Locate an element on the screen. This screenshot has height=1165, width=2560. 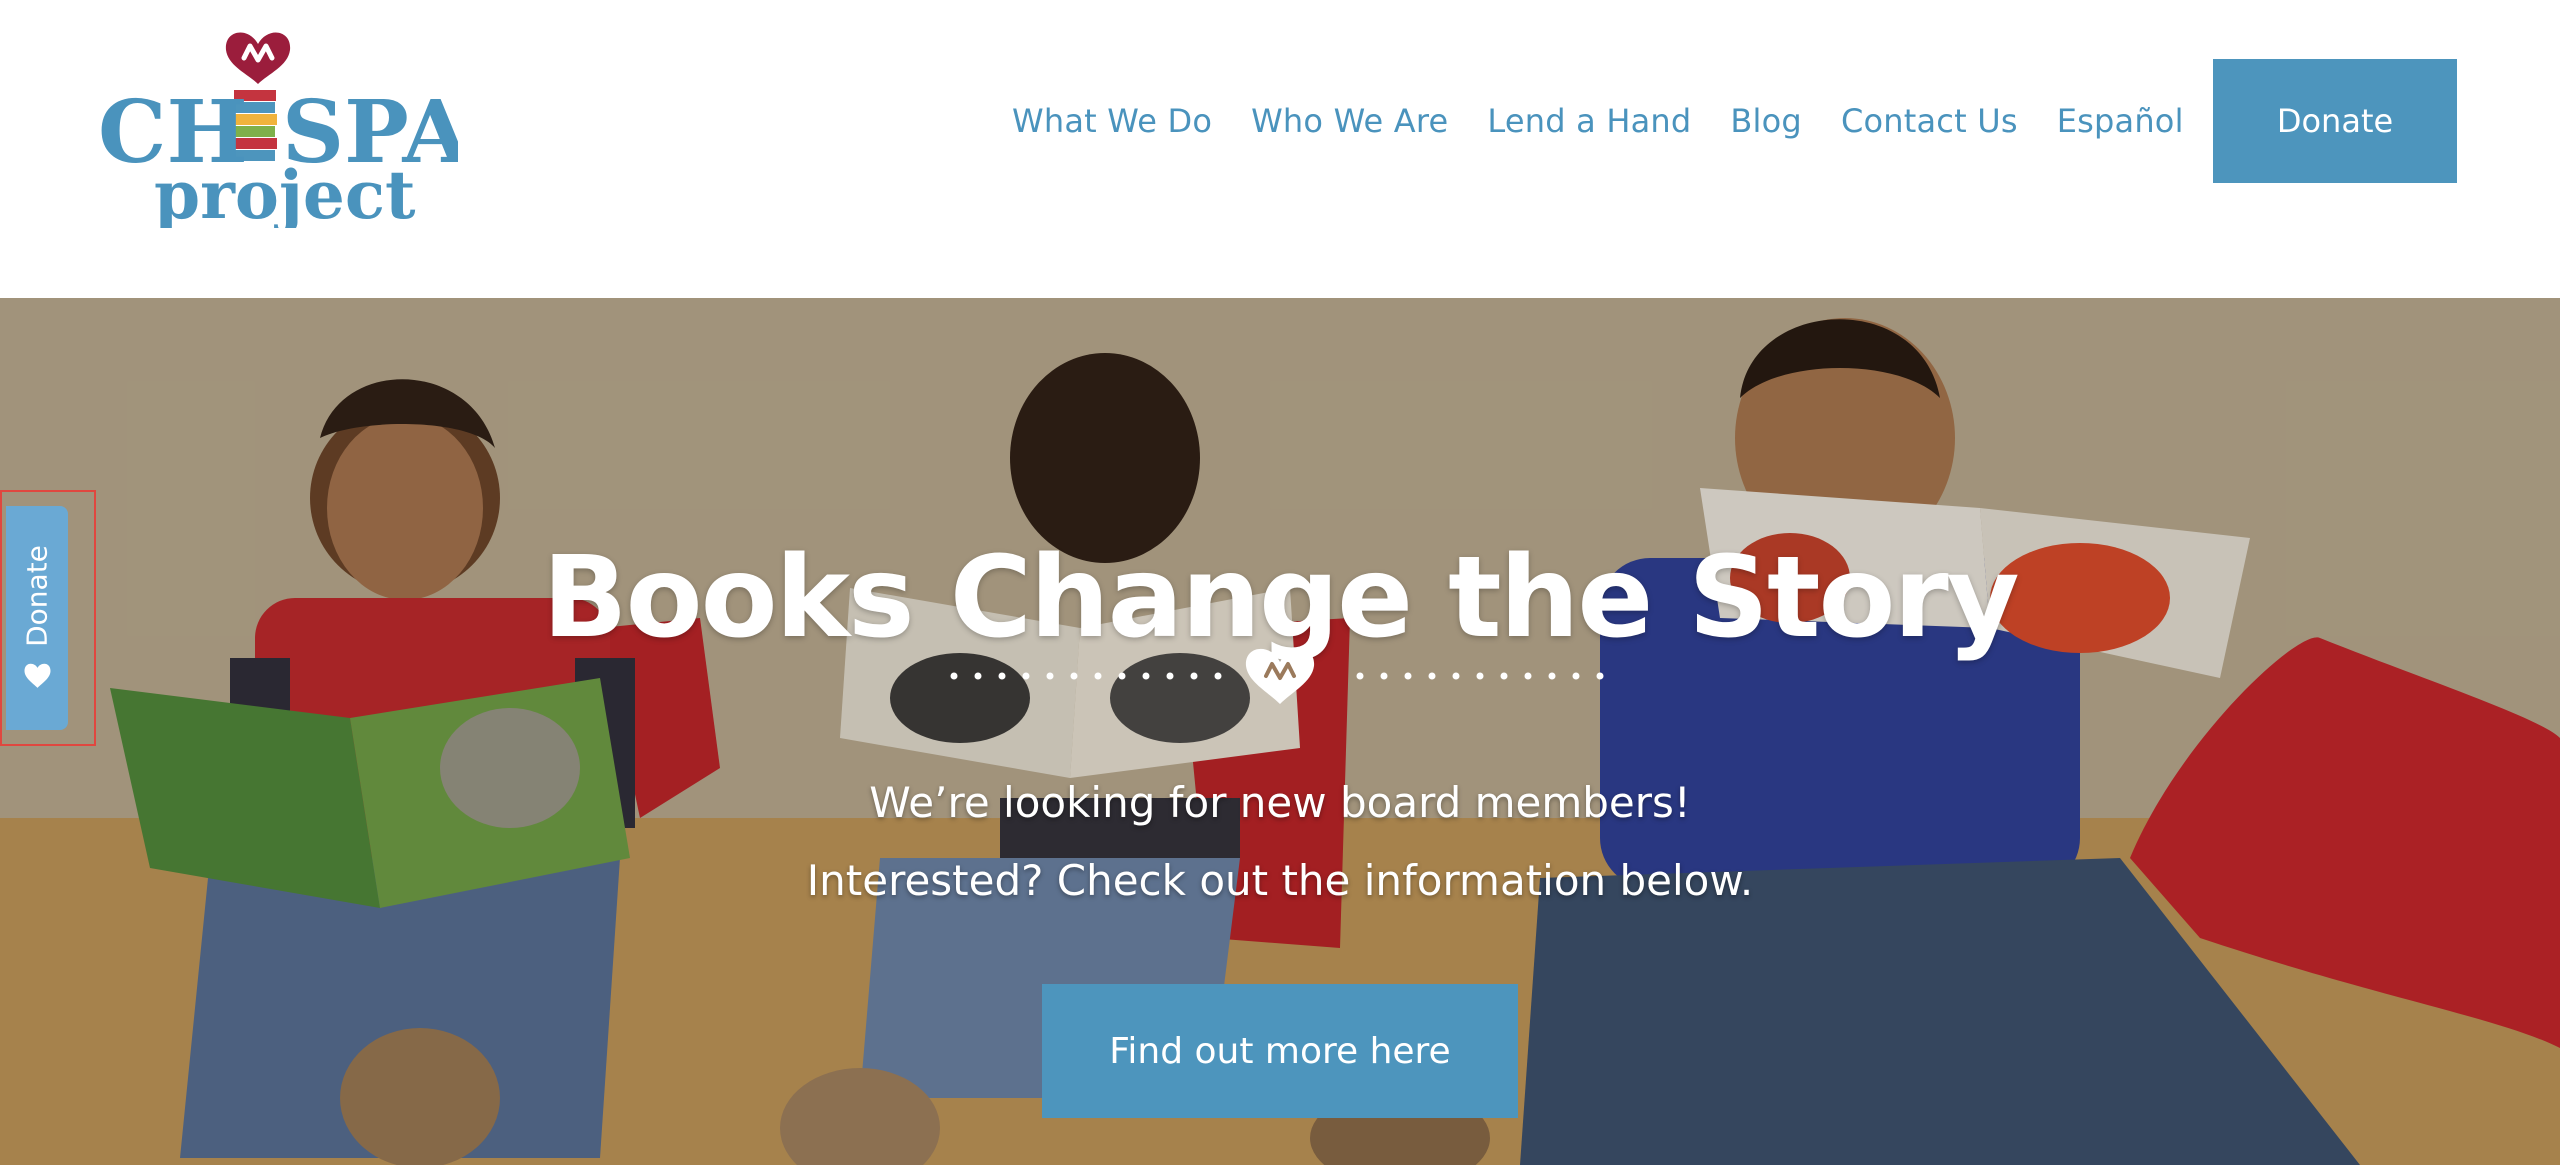
side-donate-label: Donate is located at coordinates (37, 596).